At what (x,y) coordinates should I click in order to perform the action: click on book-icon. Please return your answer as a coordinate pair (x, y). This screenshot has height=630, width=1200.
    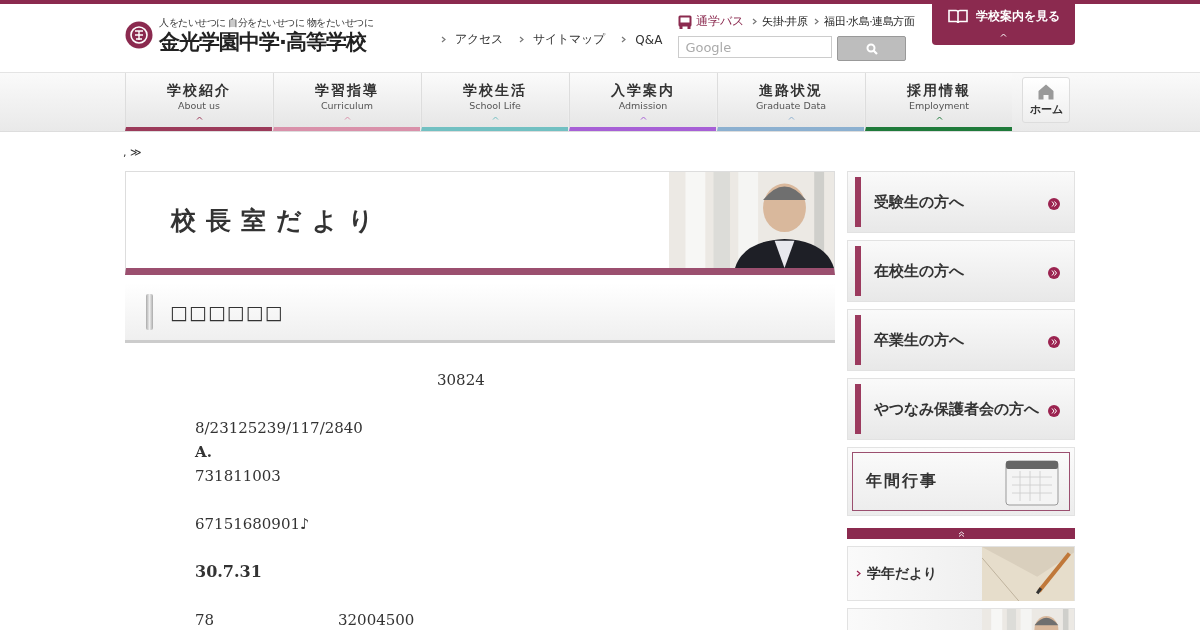
    Looking at the image, I should click on (957, 16).